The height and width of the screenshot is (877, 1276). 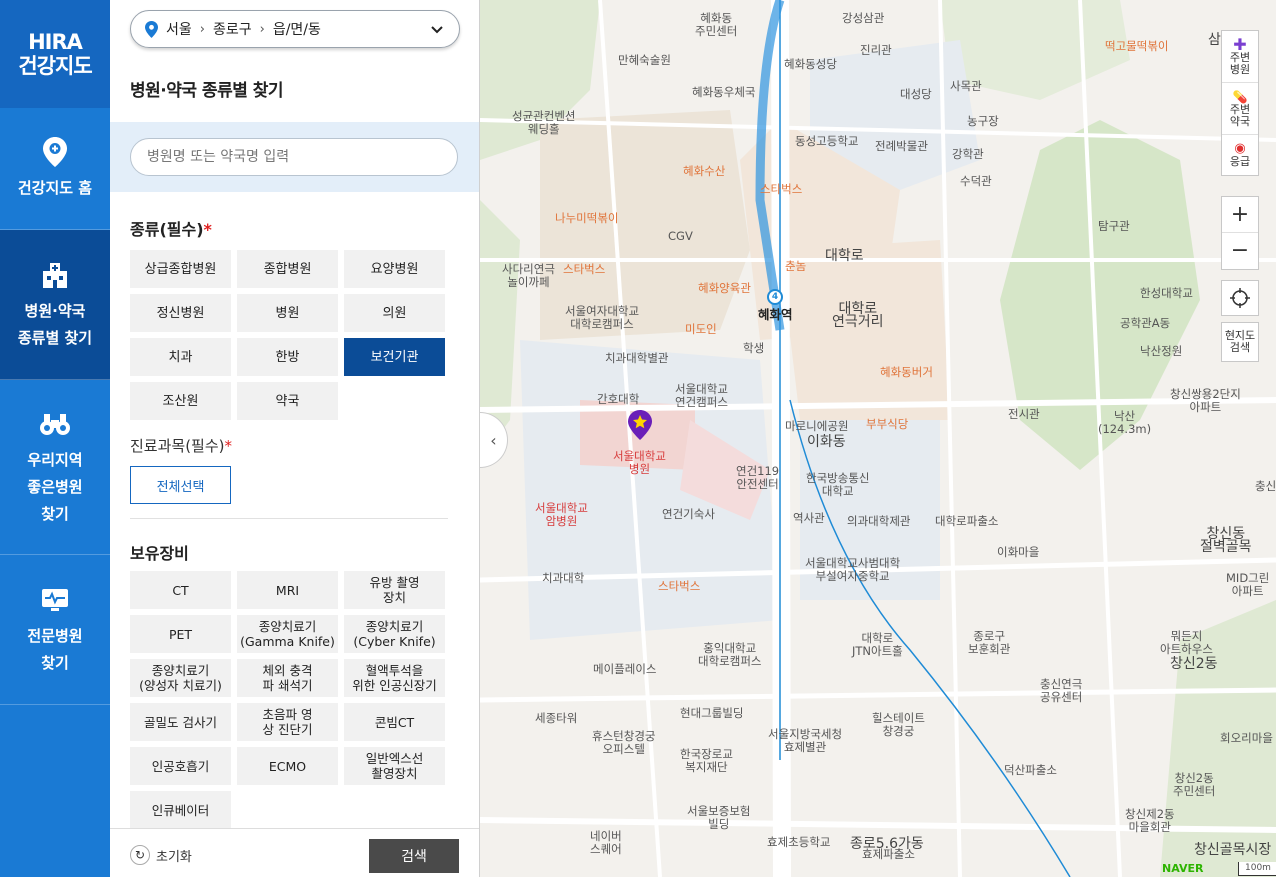 What do you see at coordinates (493, 440) in the screenshot?
I see `chevron-left-icon: ‹` at bounding box center [493, 440].